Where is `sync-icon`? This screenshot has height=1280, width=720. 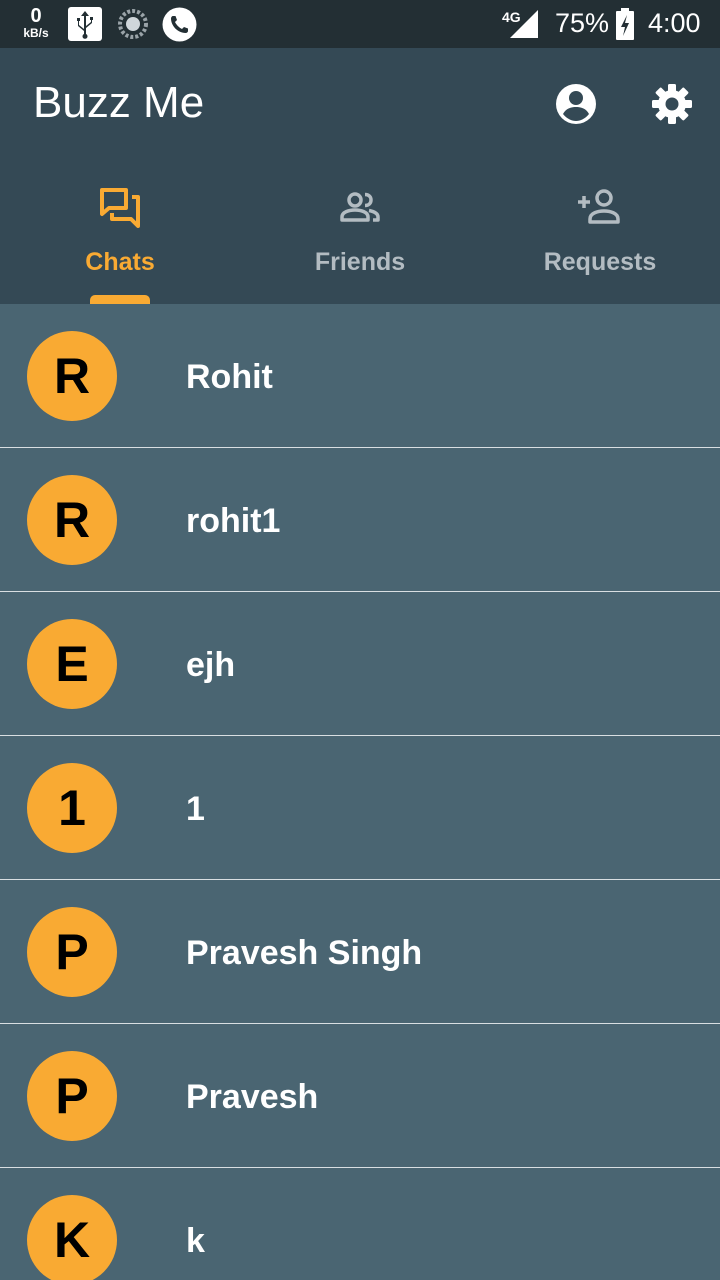 sync-icon is located at coordinates (133, 26).